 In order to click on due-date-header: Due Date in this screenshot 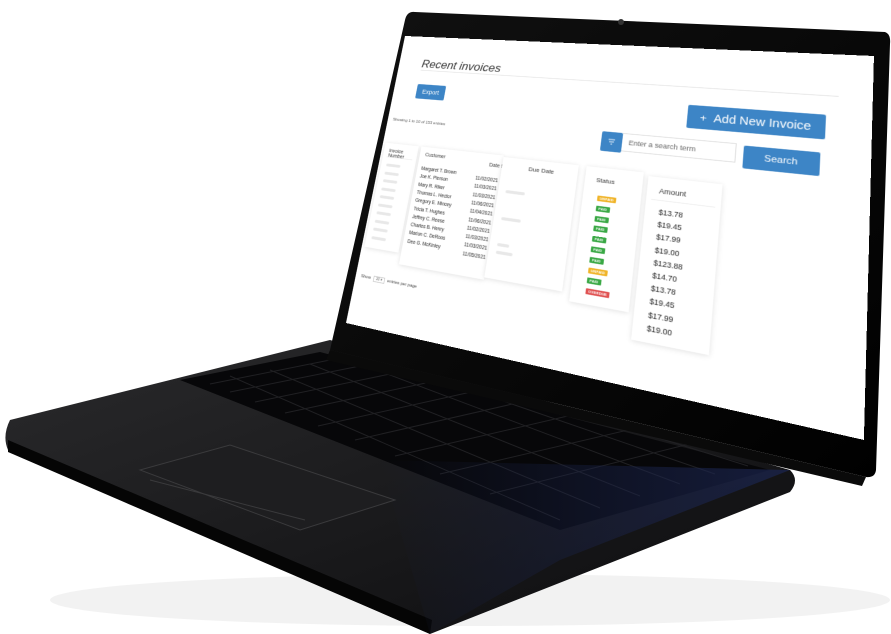, I will do `click(541, 171)`.